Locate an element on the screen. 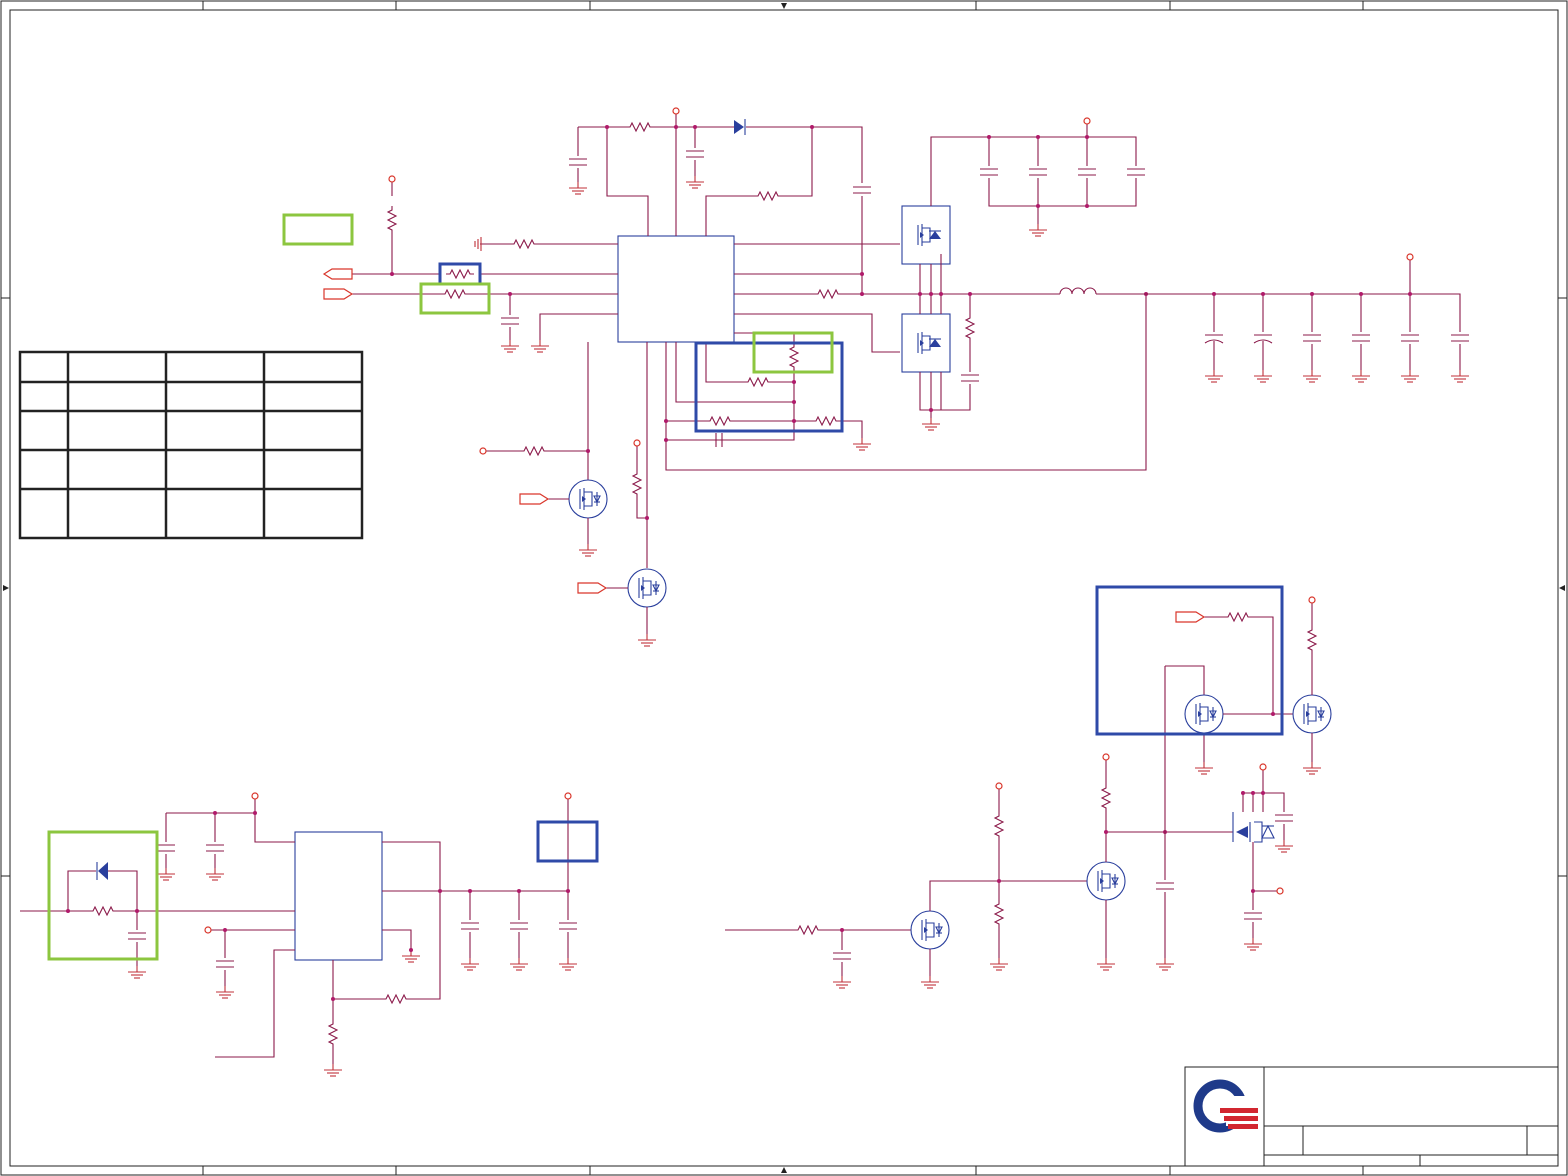 The height and width of the screenshot is (1176, 1568). controller-ic is located at coordinates (676, 289).